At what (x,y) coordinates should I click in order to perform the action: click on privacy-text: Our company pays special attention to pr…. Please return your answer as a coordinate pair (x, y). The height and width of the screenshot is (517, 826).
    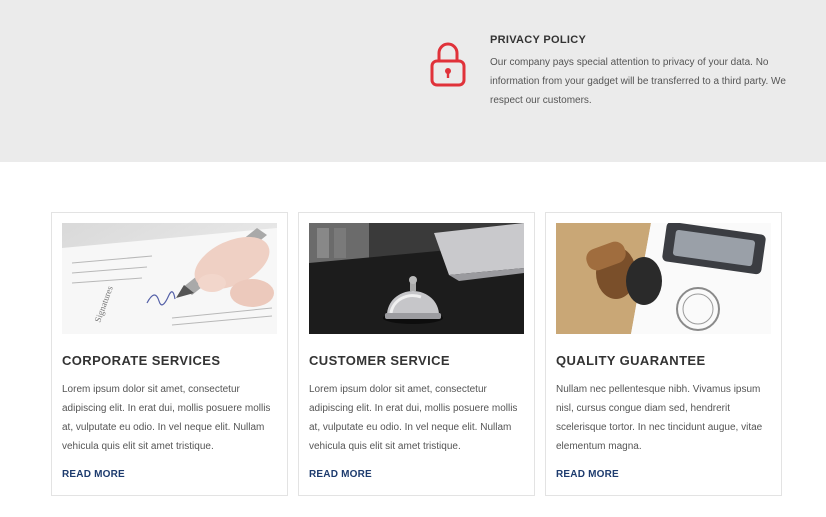
    Looking at the image, I should click on (638, 81).